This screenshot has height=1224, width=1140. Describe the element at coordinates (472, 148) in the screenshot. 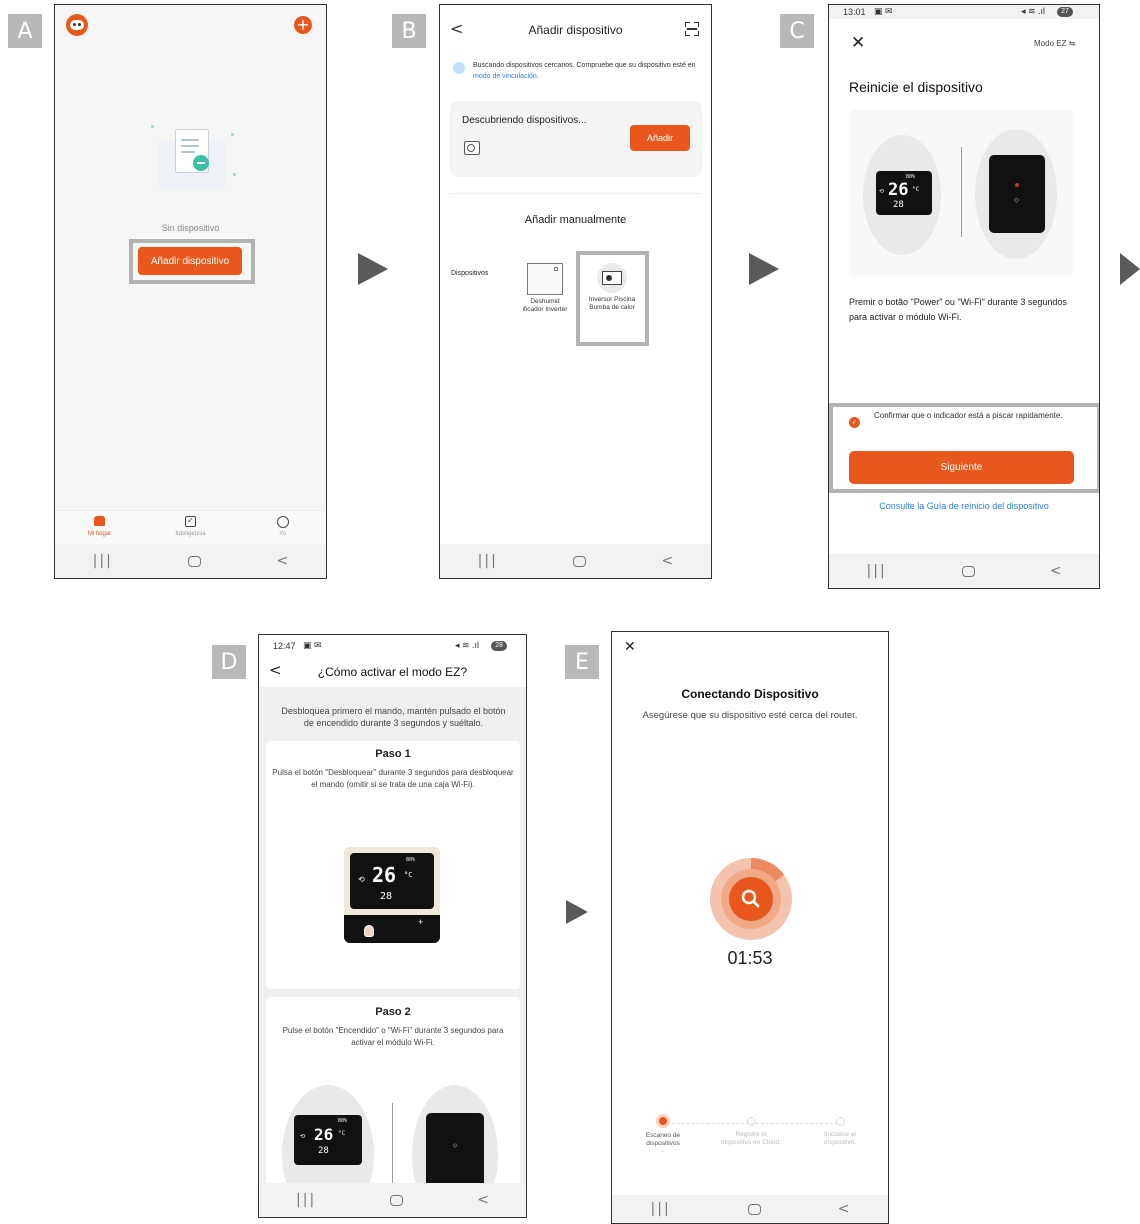

I see `discovered-device-icon` at that location.